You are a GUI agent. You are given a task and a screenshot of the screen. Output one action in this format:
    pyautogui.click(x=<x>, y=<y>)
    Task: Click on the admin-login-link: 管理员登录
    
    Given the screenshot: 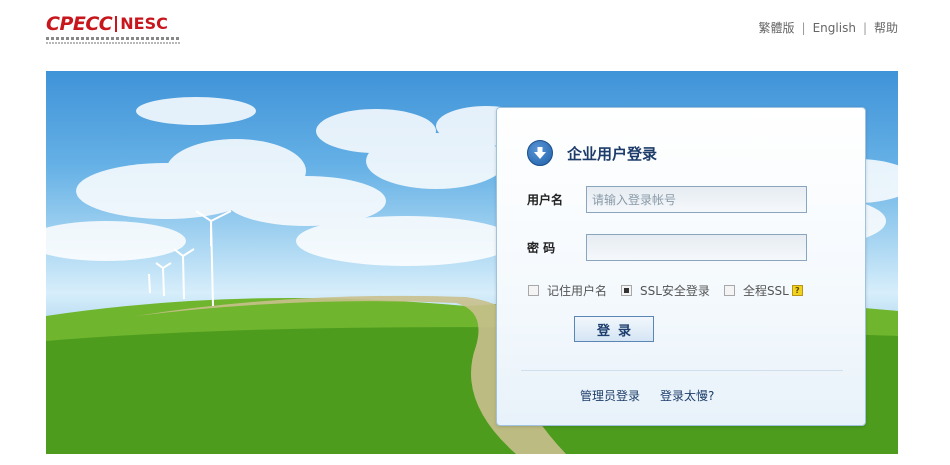 What is the action you would take?
    pyautogui.click(x=610, y=395)
    